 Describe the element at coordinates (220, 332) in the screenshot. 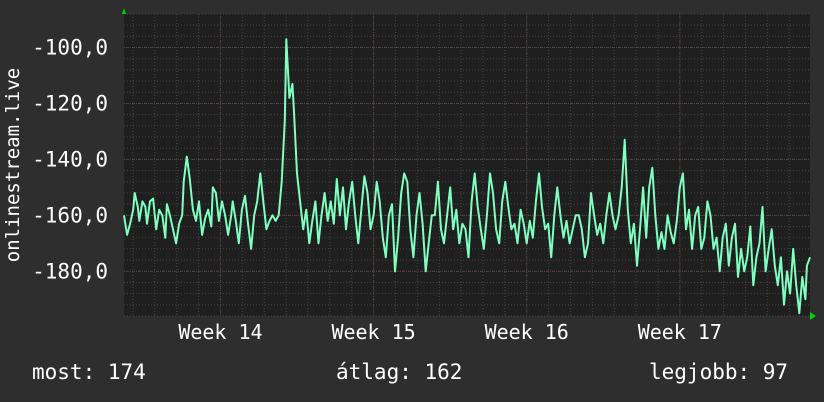

I see `x-tick-label: Week 14` at that location.